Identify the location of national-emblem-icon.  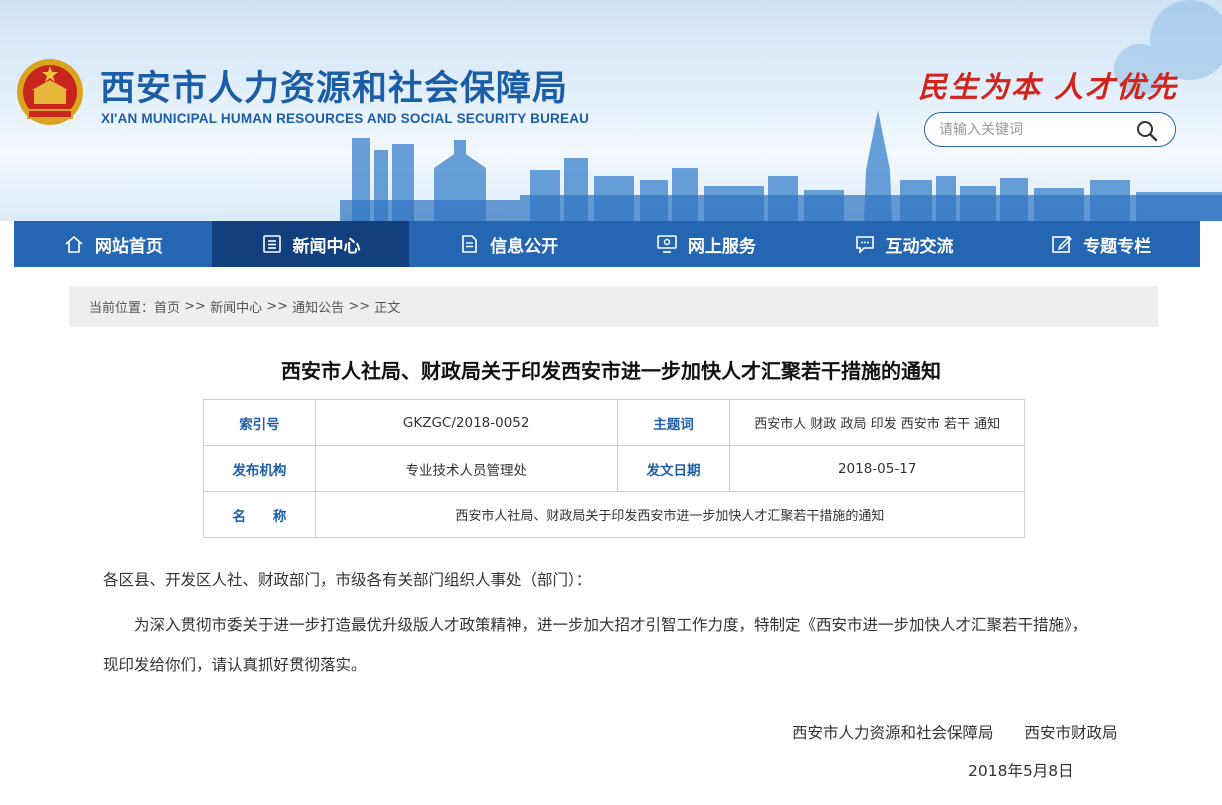
(50, 92).